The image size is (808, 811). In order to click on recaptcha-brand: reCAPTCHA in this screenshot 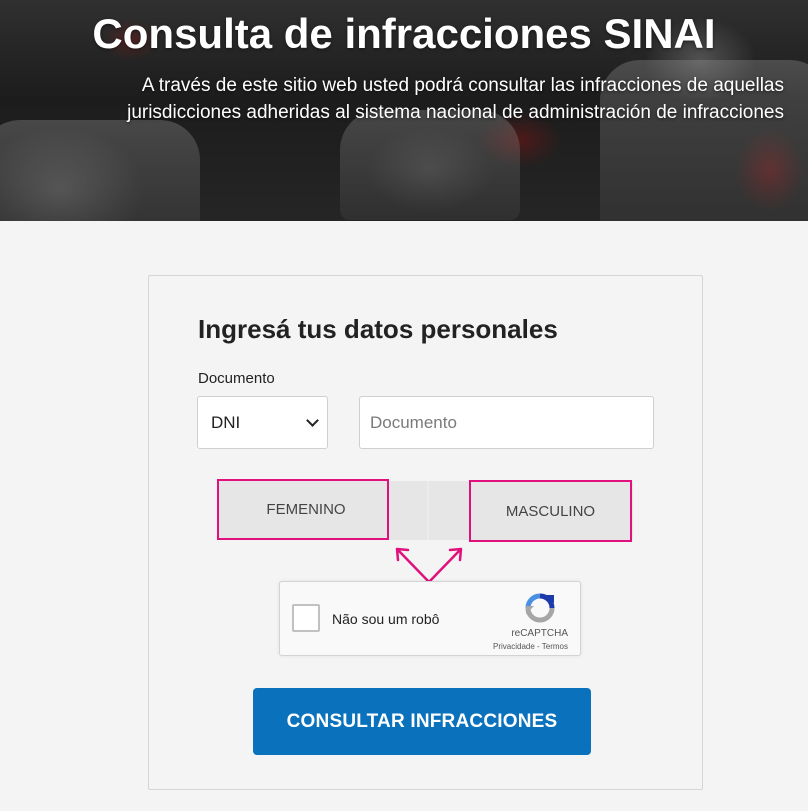, I will do `click(539, 633)`.